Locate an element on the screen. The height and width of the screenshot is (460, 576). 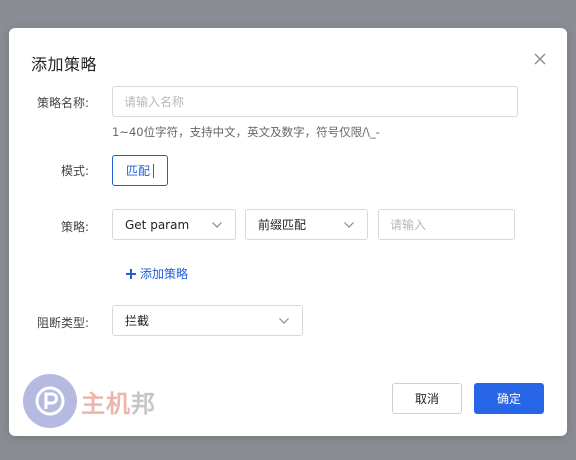
name-input is located at coordinates (315, 101).